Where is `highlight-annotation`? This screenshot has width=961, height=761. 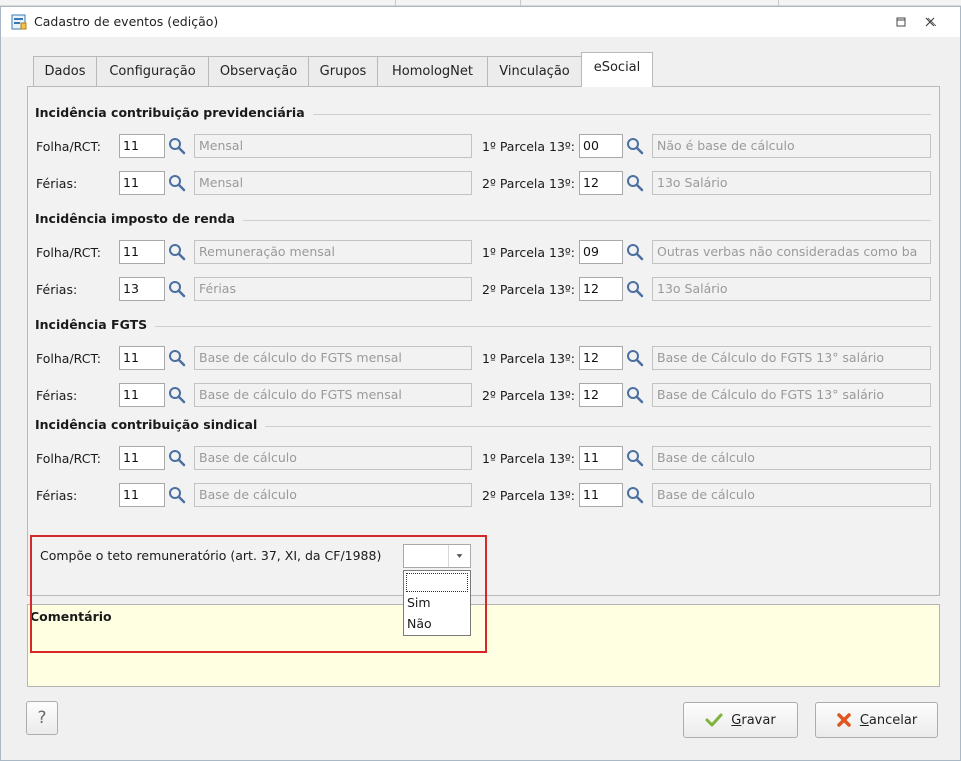 highlight-annotation is located at coordinates (258, 594).